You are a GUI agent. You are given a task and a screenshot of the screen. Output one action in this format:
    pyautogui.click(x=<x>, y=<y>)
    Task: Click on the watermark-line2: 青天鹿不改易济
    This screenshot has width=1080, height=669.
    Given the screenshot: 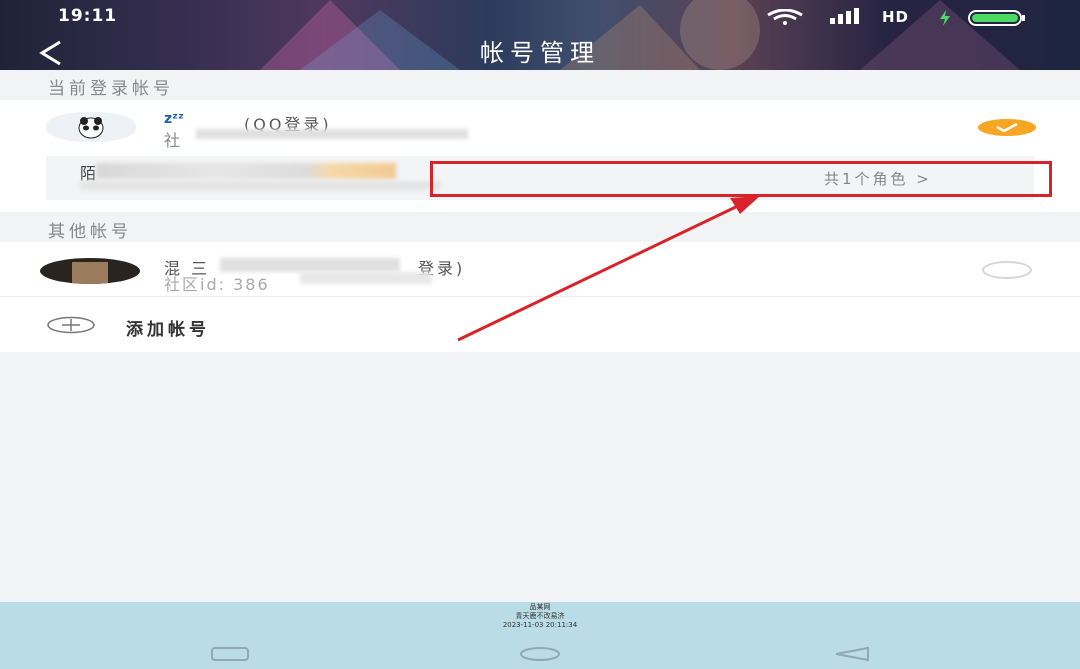 What is the action you would take?
    pyautogui.click(x=540, y=616)
    